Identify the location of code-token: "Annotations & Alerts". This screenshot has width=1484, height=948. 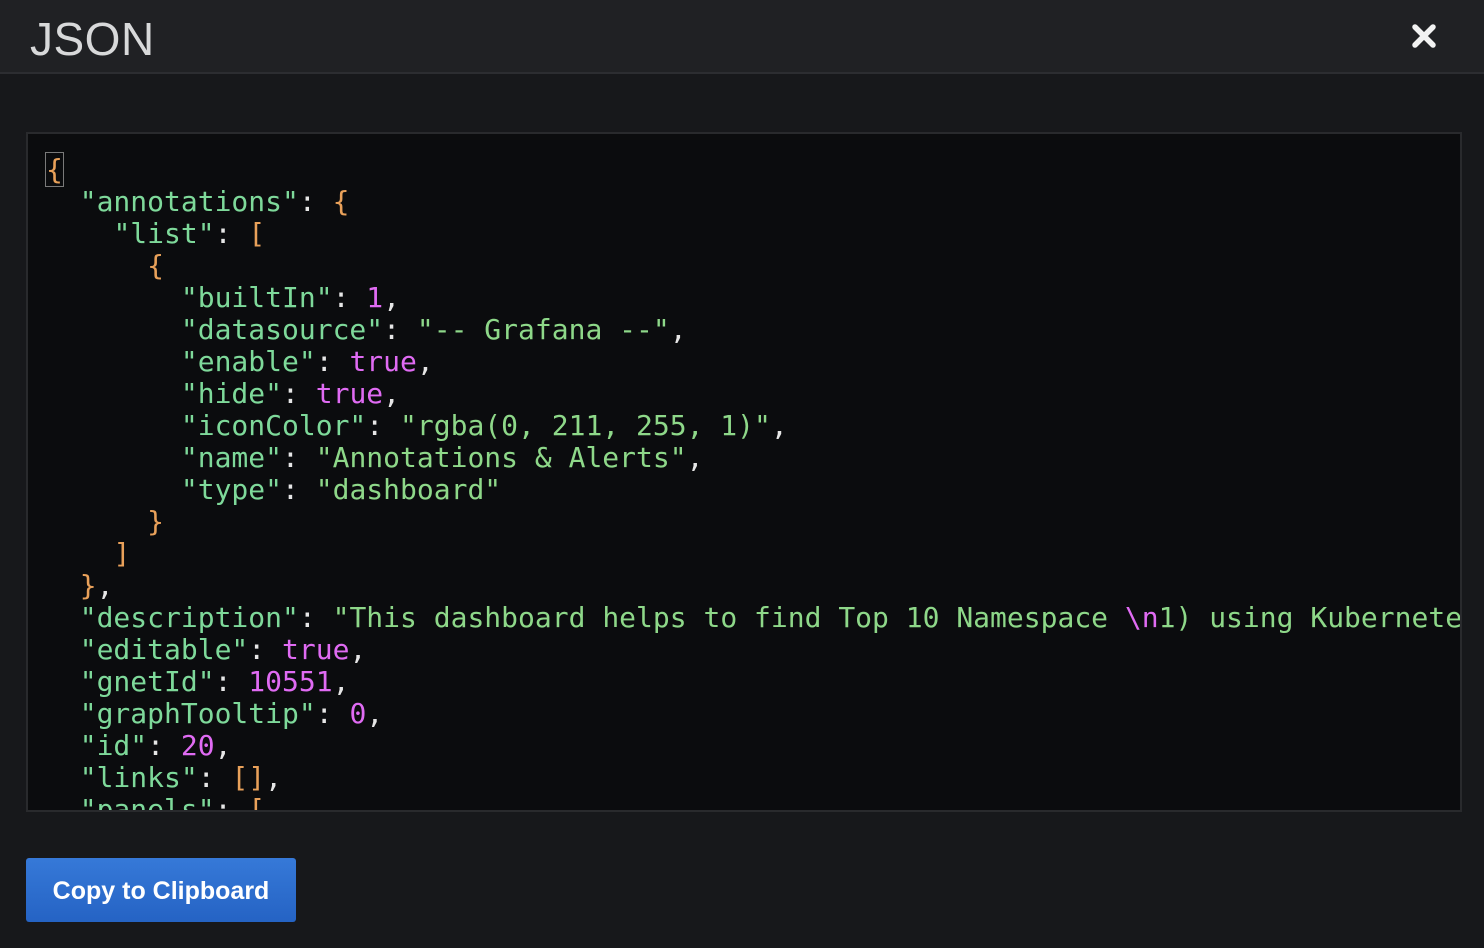
(501, 457).